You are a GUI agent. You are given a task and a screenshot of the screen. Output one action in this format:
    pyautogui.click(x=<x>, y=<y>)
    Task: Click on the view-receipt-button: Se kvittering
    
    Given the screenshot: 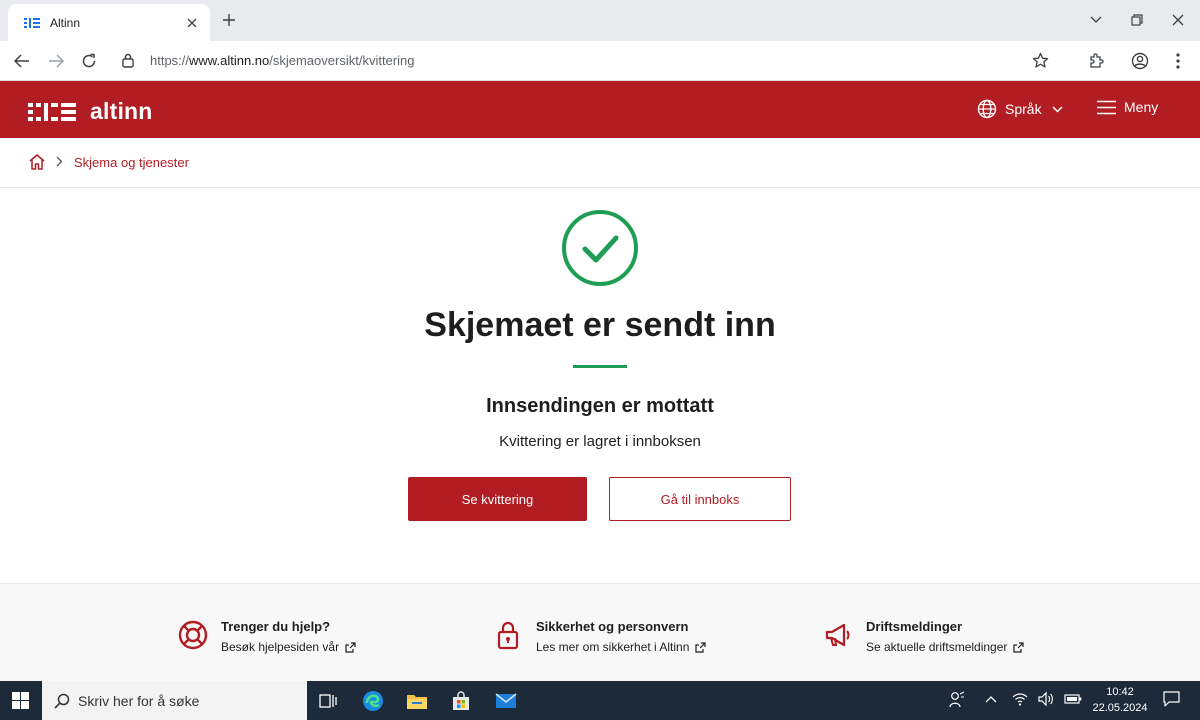 What is the action you would take?
    pyautogui.click(x=497, y=499)
    